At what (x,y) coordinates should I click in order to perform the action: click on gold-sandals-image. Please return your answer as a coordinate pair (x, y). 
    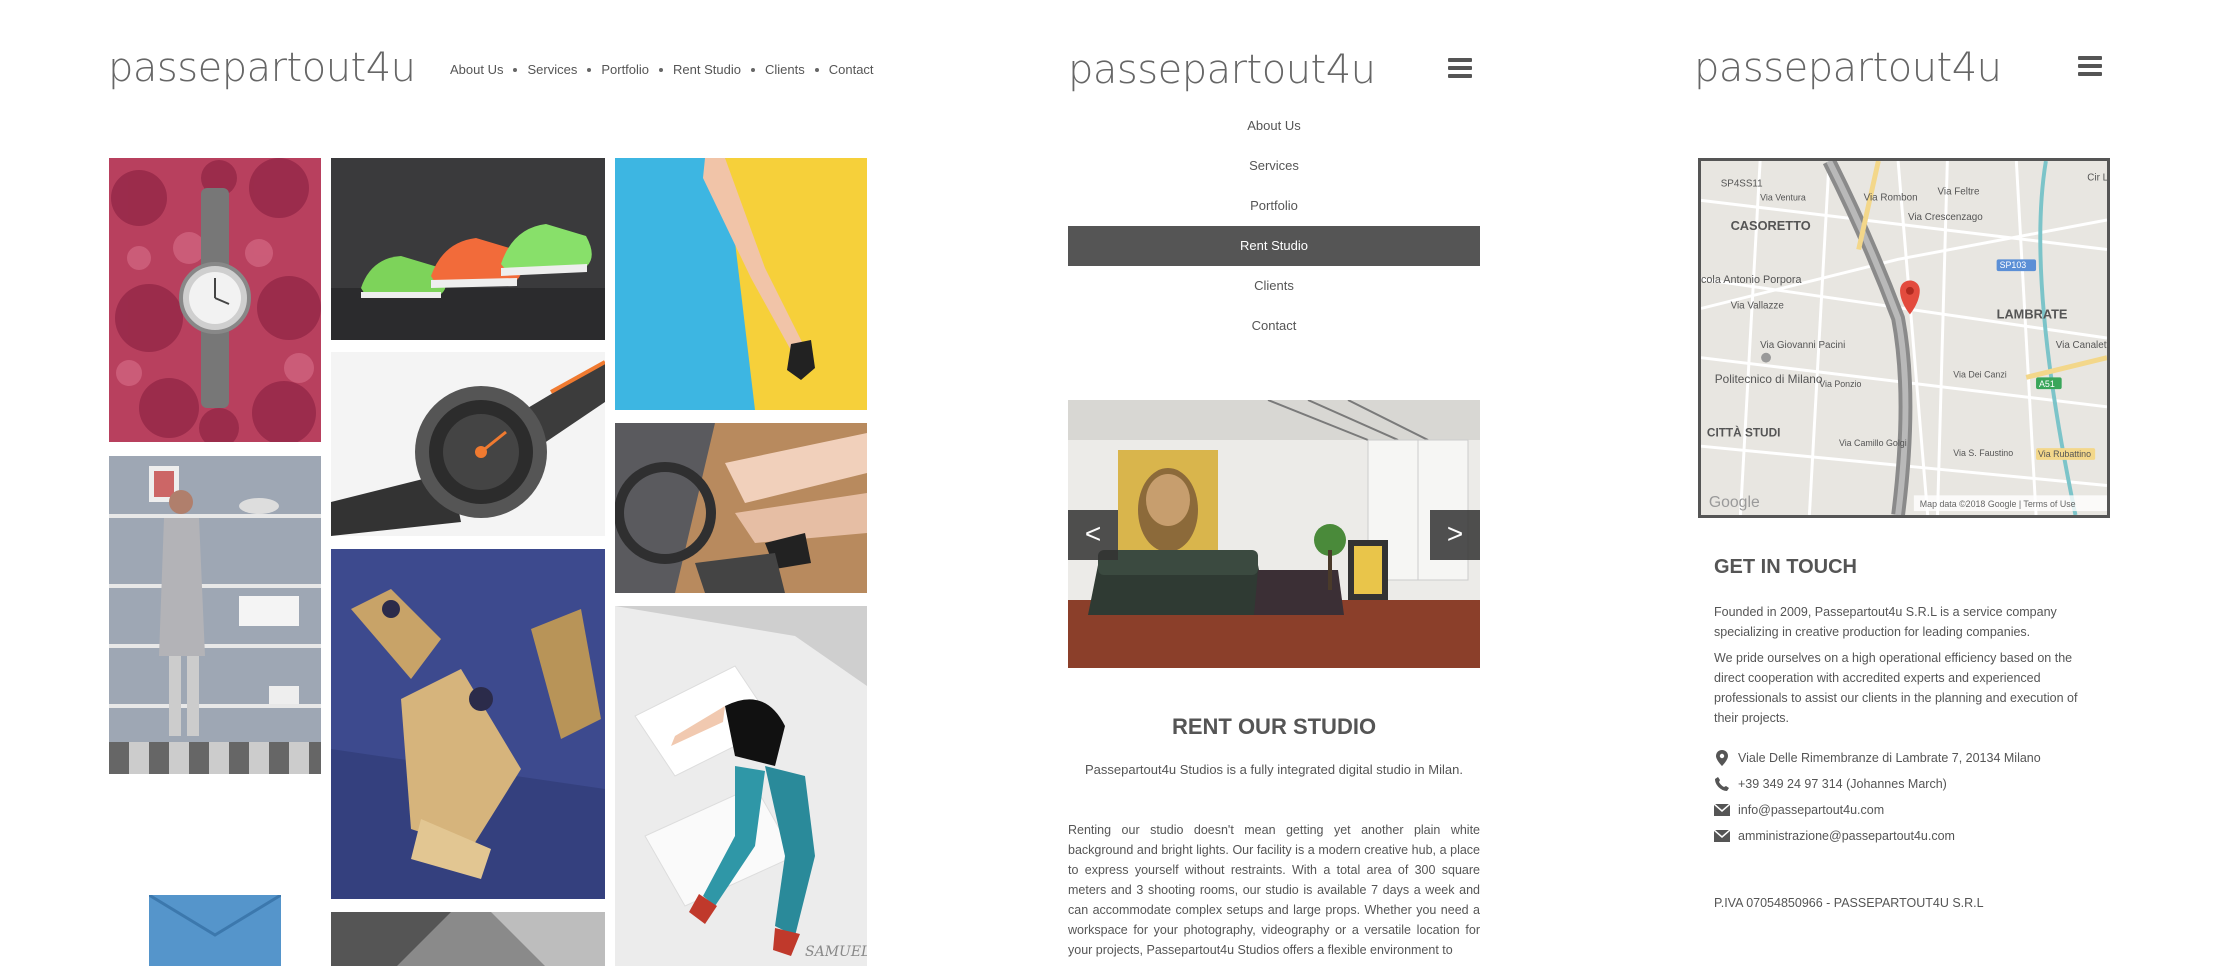
    Looking at the image, I should click on (468, 724).